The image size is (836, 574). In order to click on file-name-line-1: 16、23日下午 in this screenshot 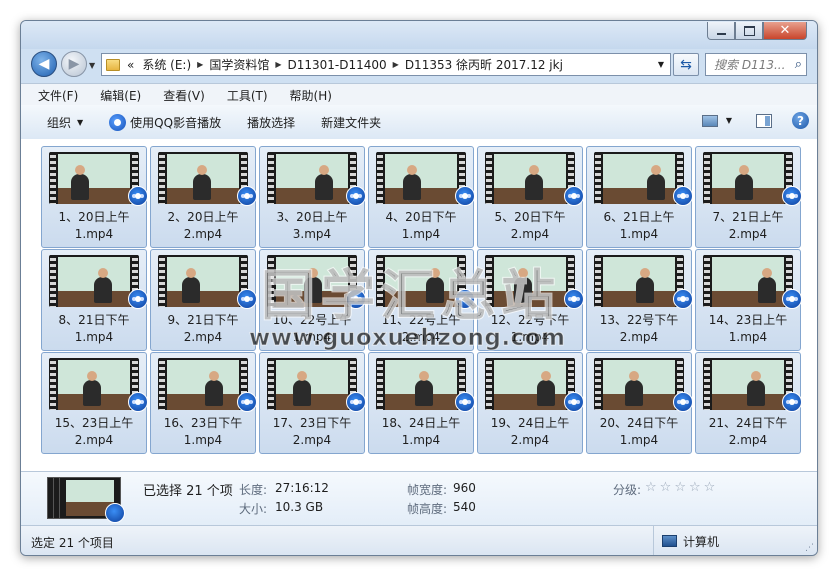, I will do `click(203, 423)`.